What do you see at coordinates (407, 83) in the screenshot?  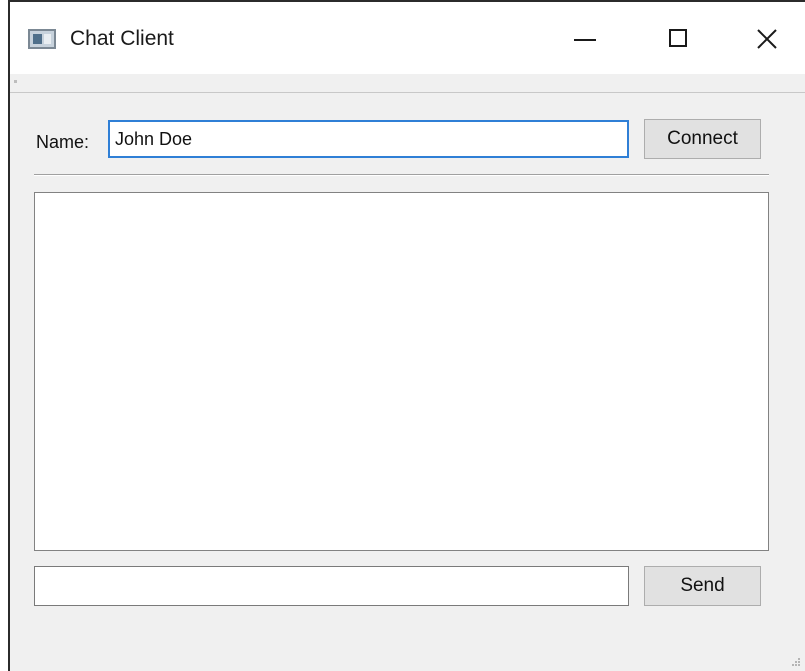 I see `toolbar-strip` at bounding box center [407, 83].